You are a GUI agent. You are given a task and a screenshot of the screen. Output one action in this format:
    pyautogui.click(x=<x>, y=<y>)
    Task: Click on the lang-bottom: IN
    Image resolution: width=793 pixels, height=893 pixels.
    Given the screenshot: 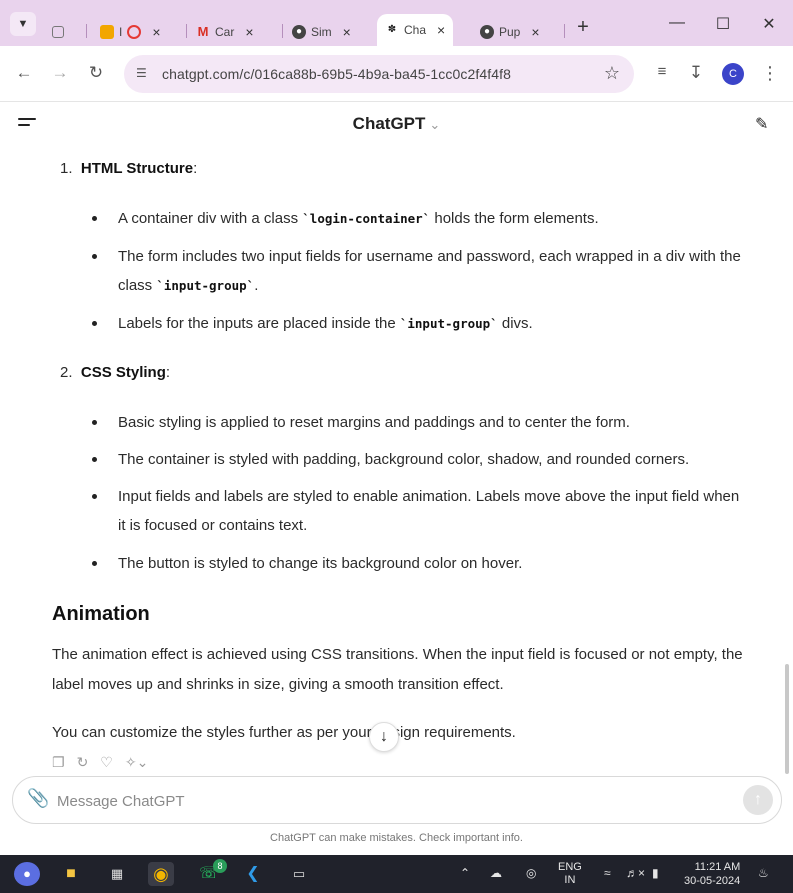 What is the action you would take?
    pyautogui.click(x=570, y=880)
    